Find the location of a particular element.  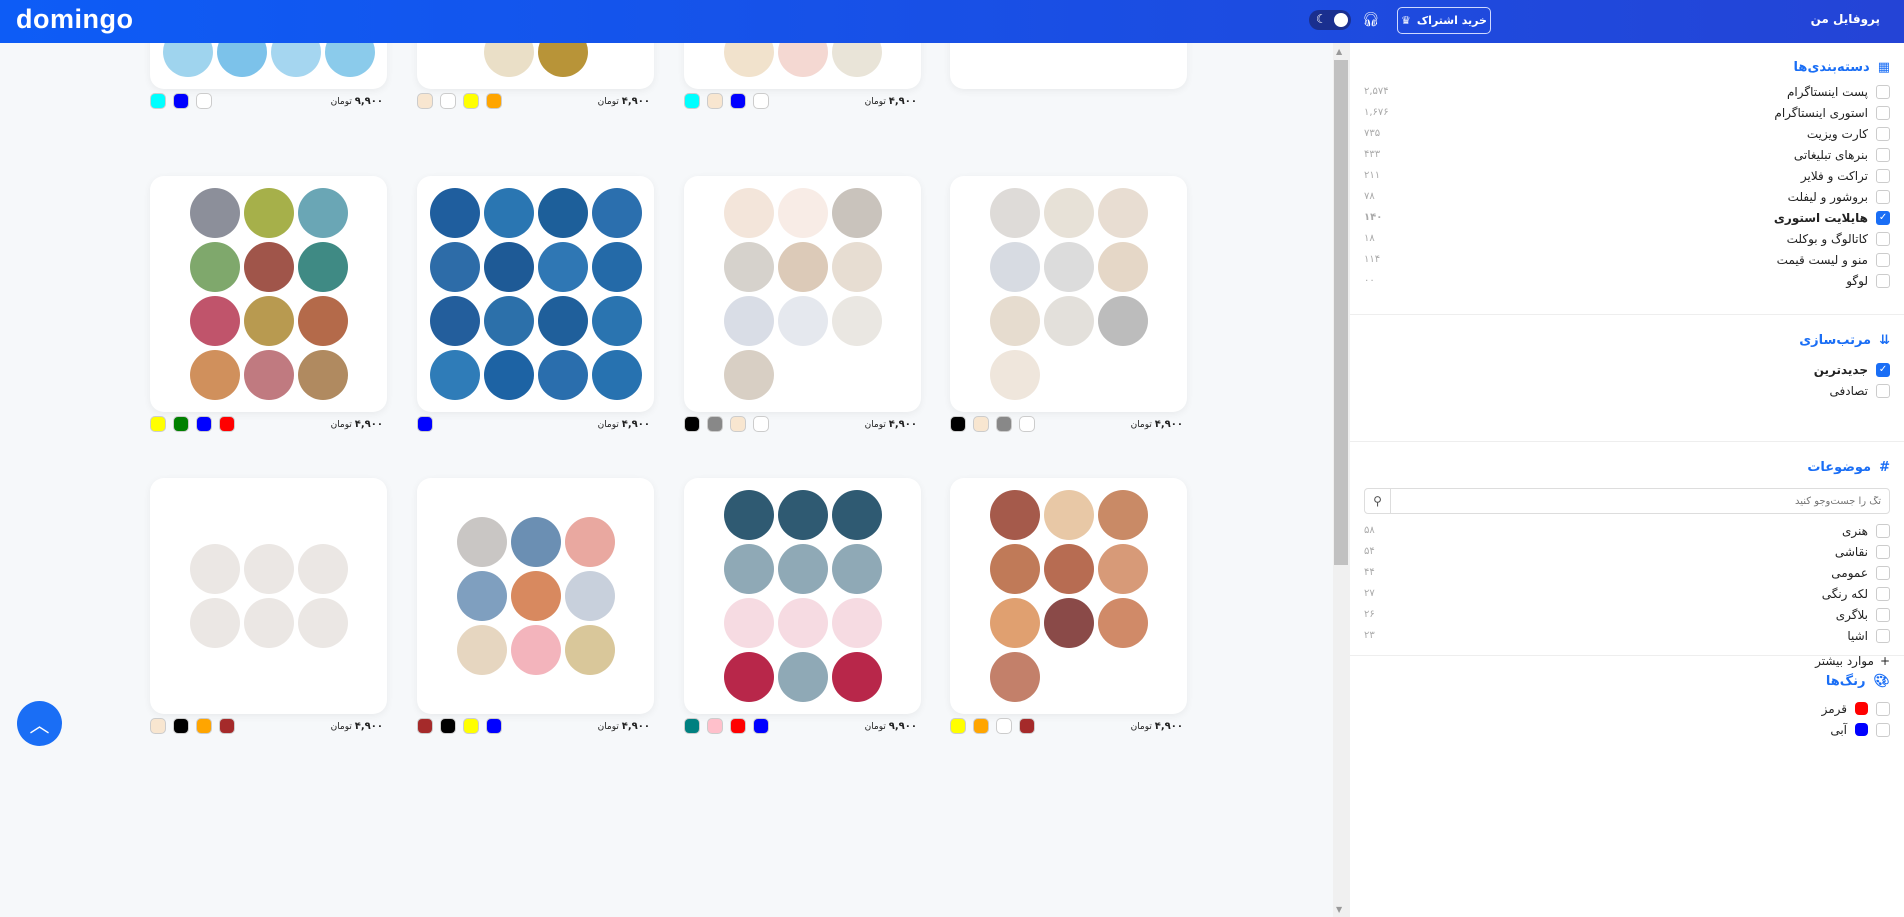

filter-option: هنری ۵۸ is located at coordinates (1627, 530).